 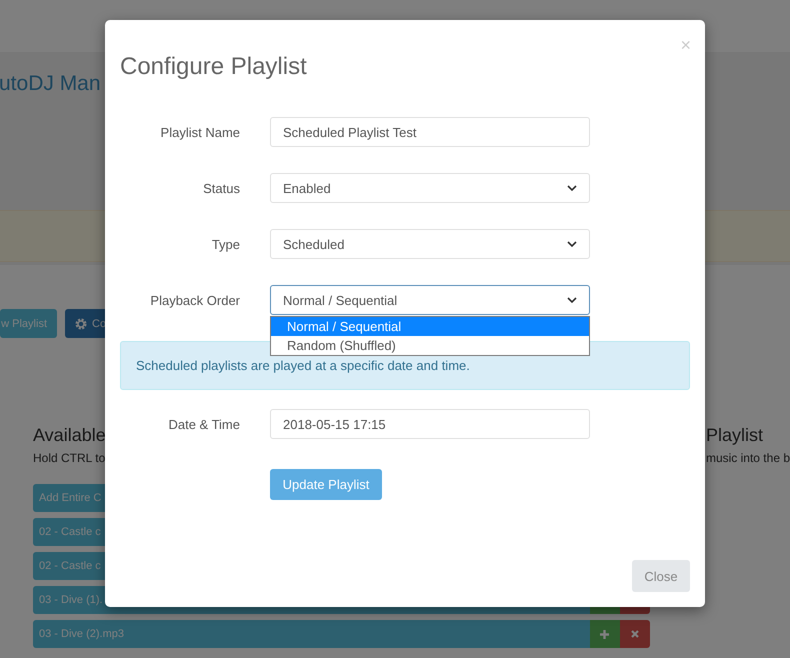 I want to click on date-field: 2018-05-15 17:15, so click(x=430, y=424).